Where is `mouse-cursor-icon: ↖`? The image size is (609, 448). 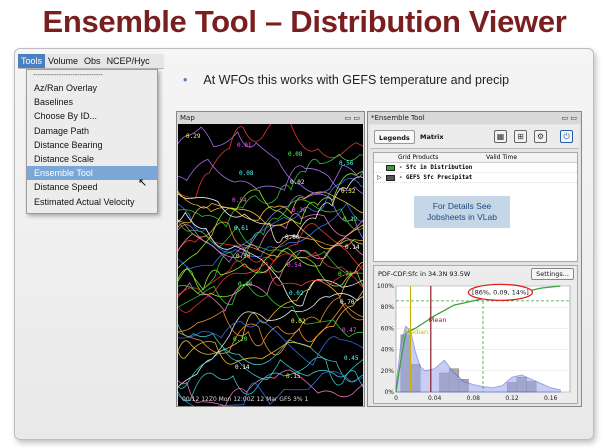 mouse-cursor-icon: ↖ is located at coordinates (143, 182).